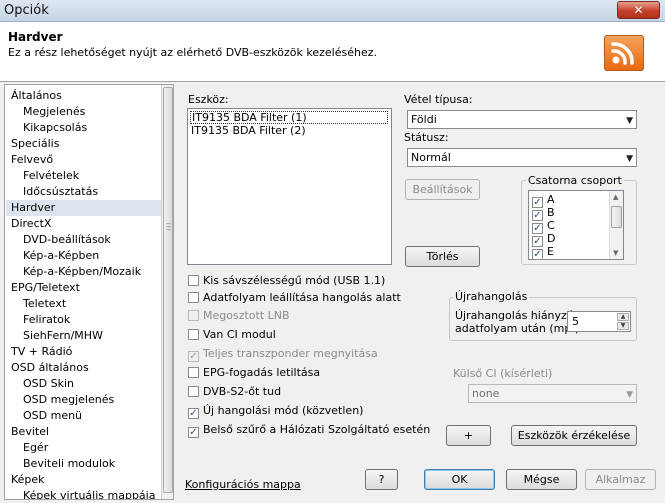  Describe the element at coordinates (620, 479) in the screenshot. I see `apply-button: Alkalmaz` at that location.